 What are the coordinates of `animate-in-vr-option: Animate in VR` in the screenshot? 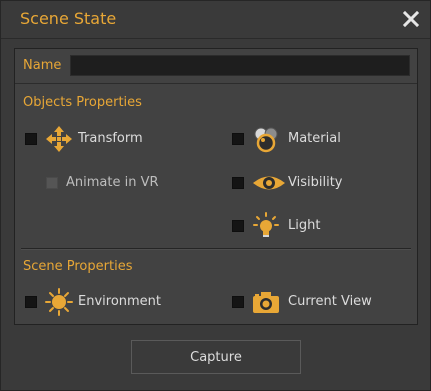 It's located at (121, 184).